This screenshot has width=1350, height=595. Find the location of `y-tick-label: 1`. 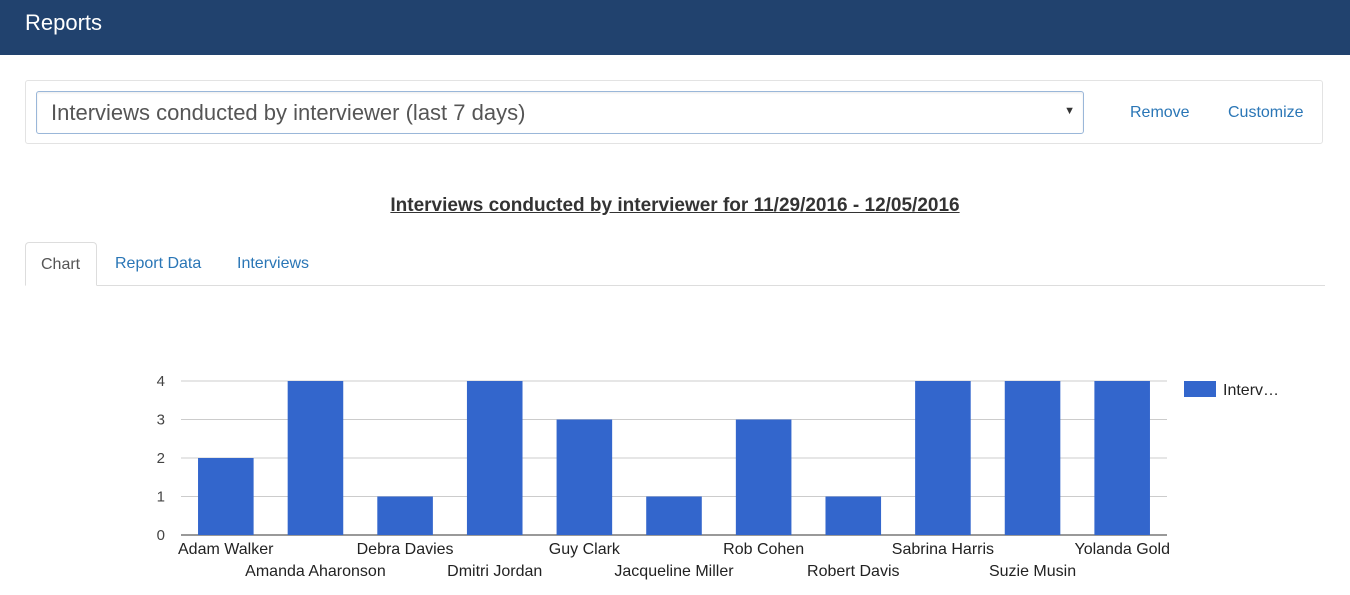

y-tick-label: 1 is located at coordinates (161, 497).